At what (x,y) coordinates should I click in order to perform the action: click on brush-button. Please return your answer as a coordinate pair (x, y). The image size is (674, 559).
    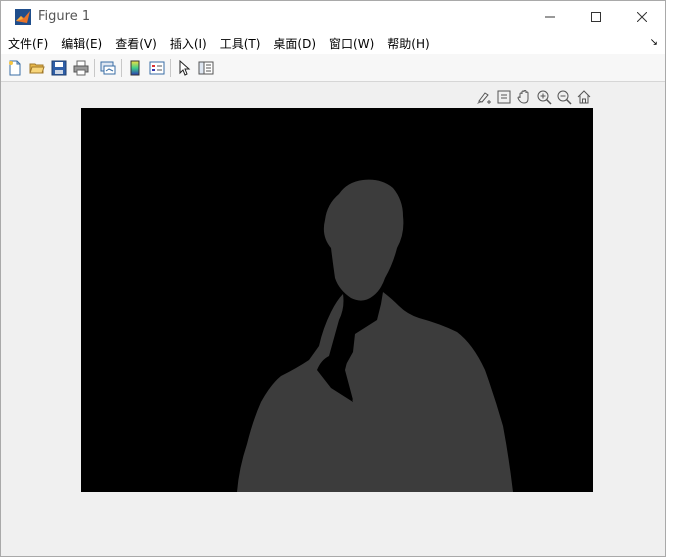
    Looking at the image, I should click on (484, 97).